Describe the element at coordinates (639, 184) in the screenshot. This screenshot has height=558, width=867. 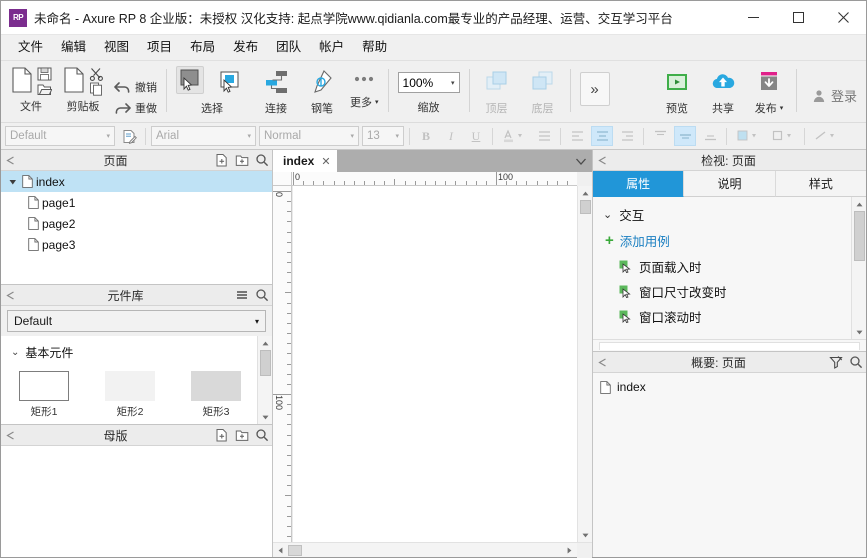
I see `tab-properties: 属性` at that location.